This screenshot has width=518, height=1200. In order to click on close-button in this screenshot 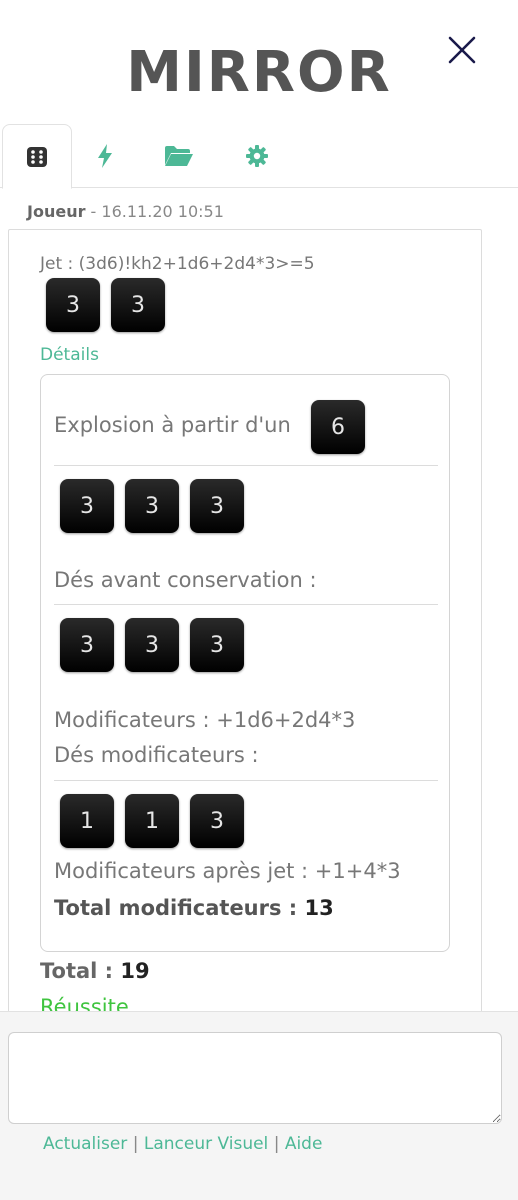, I will do `click(462, 50)`.